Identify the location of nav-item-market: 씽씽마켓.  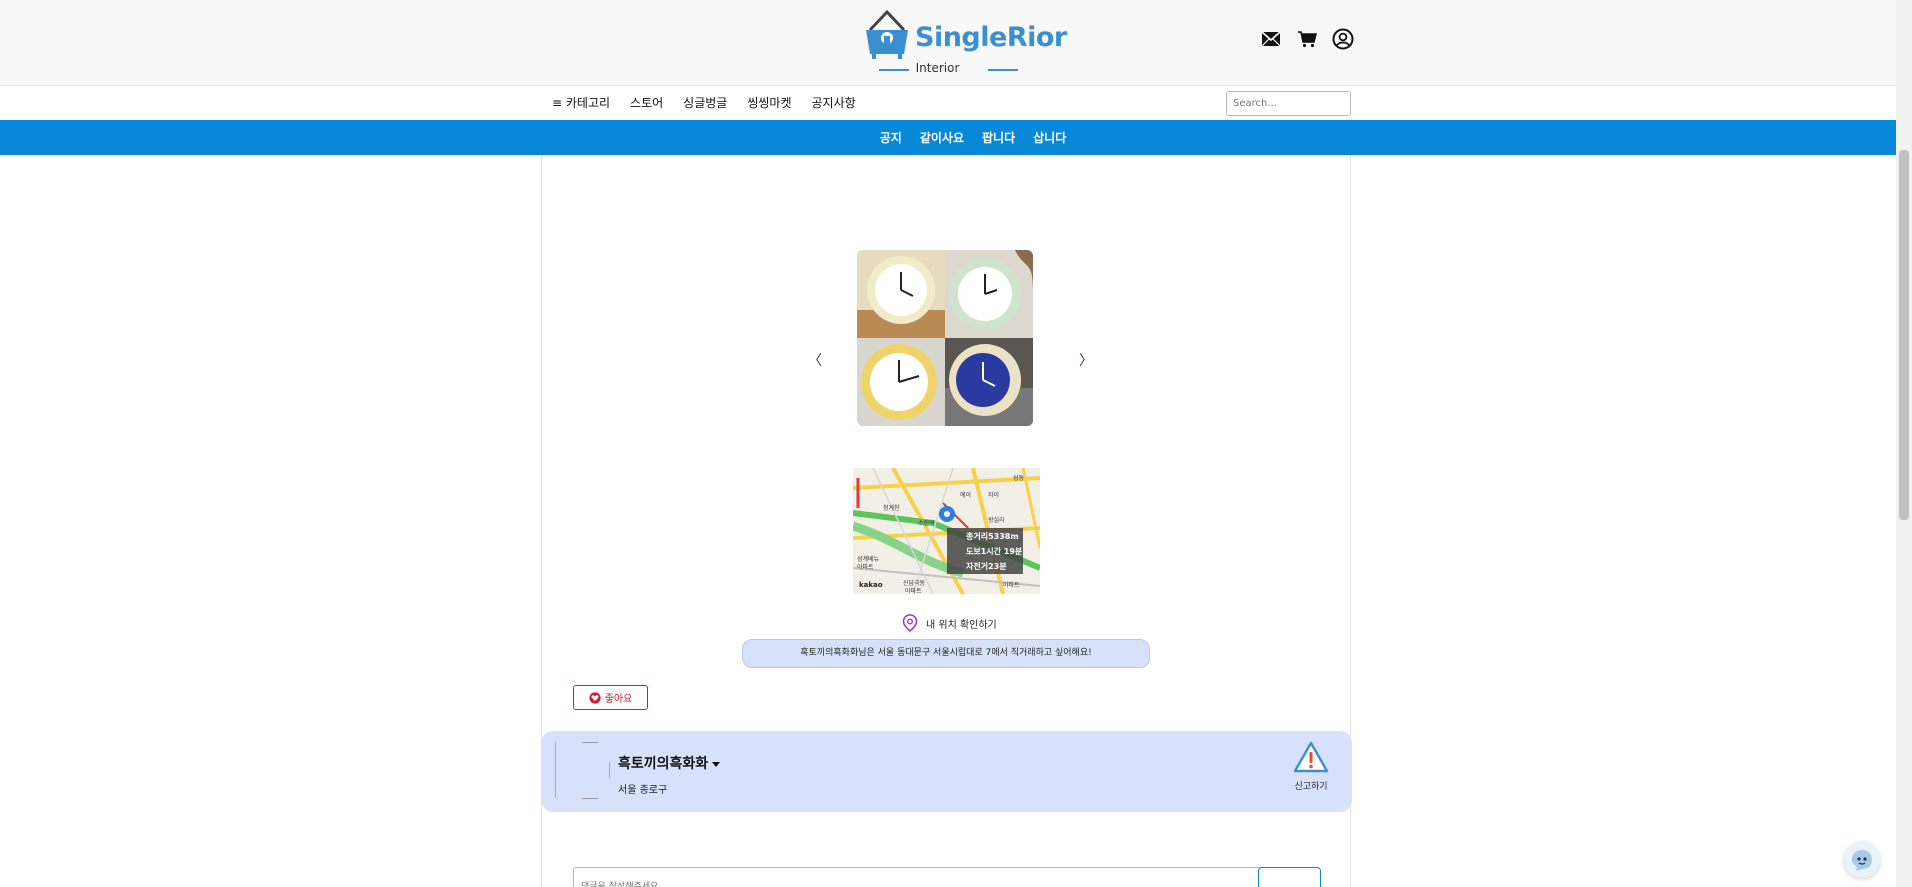
(769, 102).